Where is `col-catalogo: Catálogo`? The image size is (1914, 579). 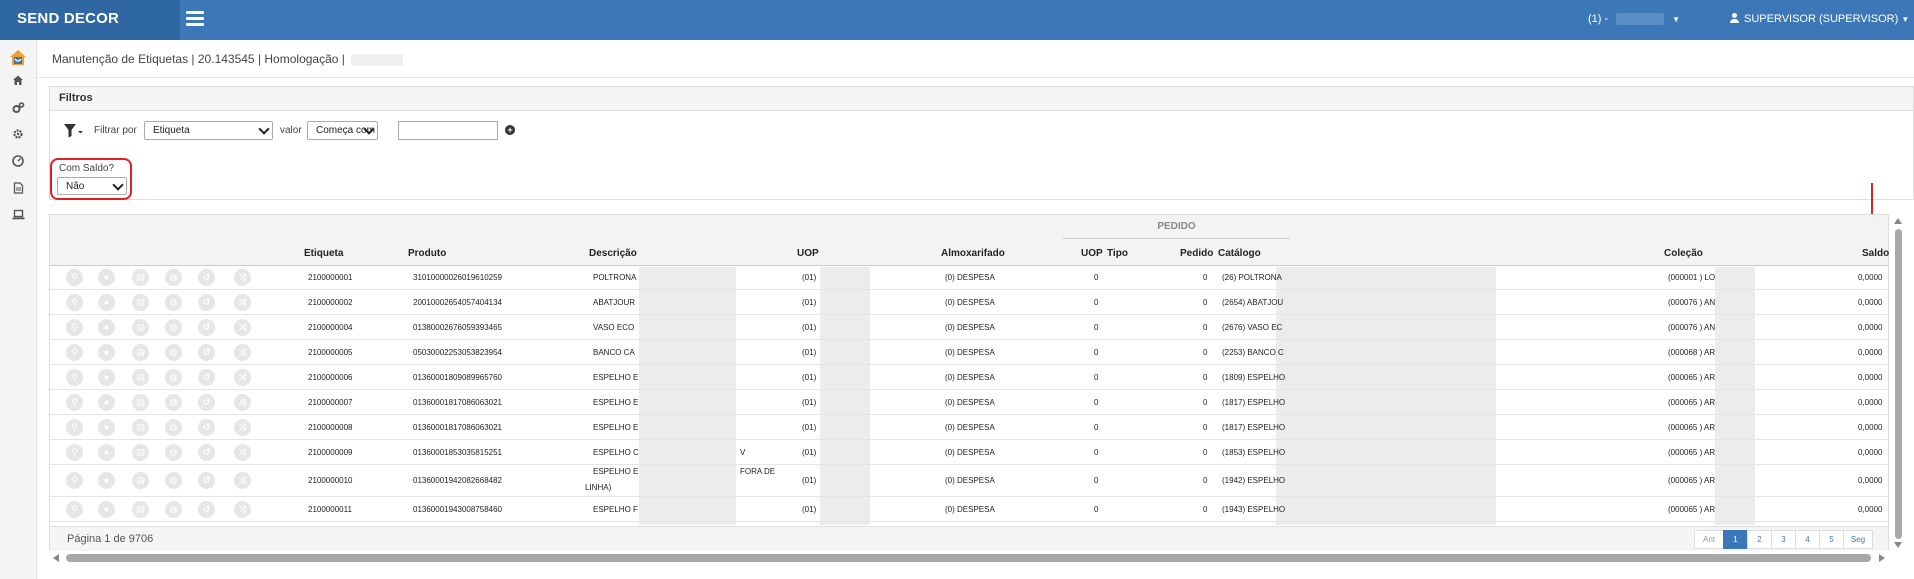
col-catalogo: Catálogo is located at coordinates (1239, 253).